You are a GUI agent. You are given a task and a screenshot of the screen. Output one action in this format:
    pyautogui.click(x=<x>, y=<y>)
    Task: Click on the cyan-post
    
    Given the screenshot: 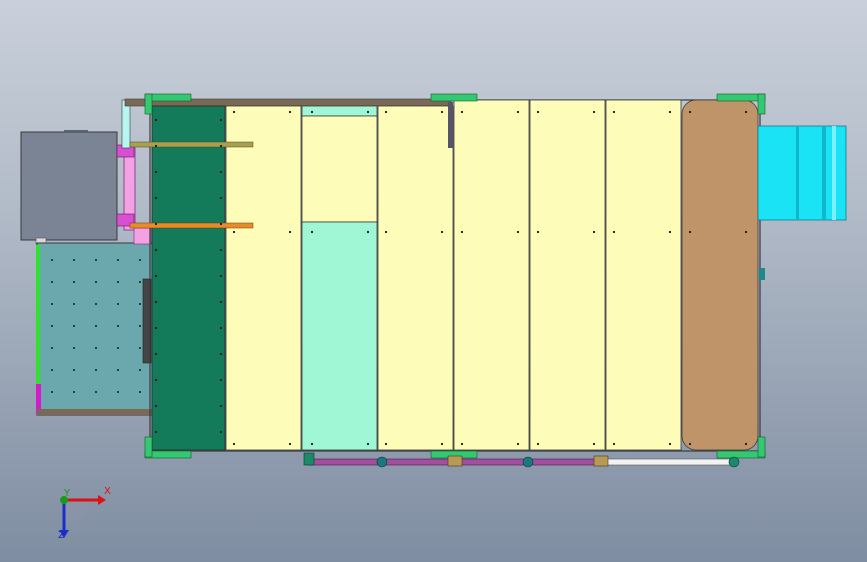 What is the action you would take?
    pyautogui.click(x=126, y=124)
    